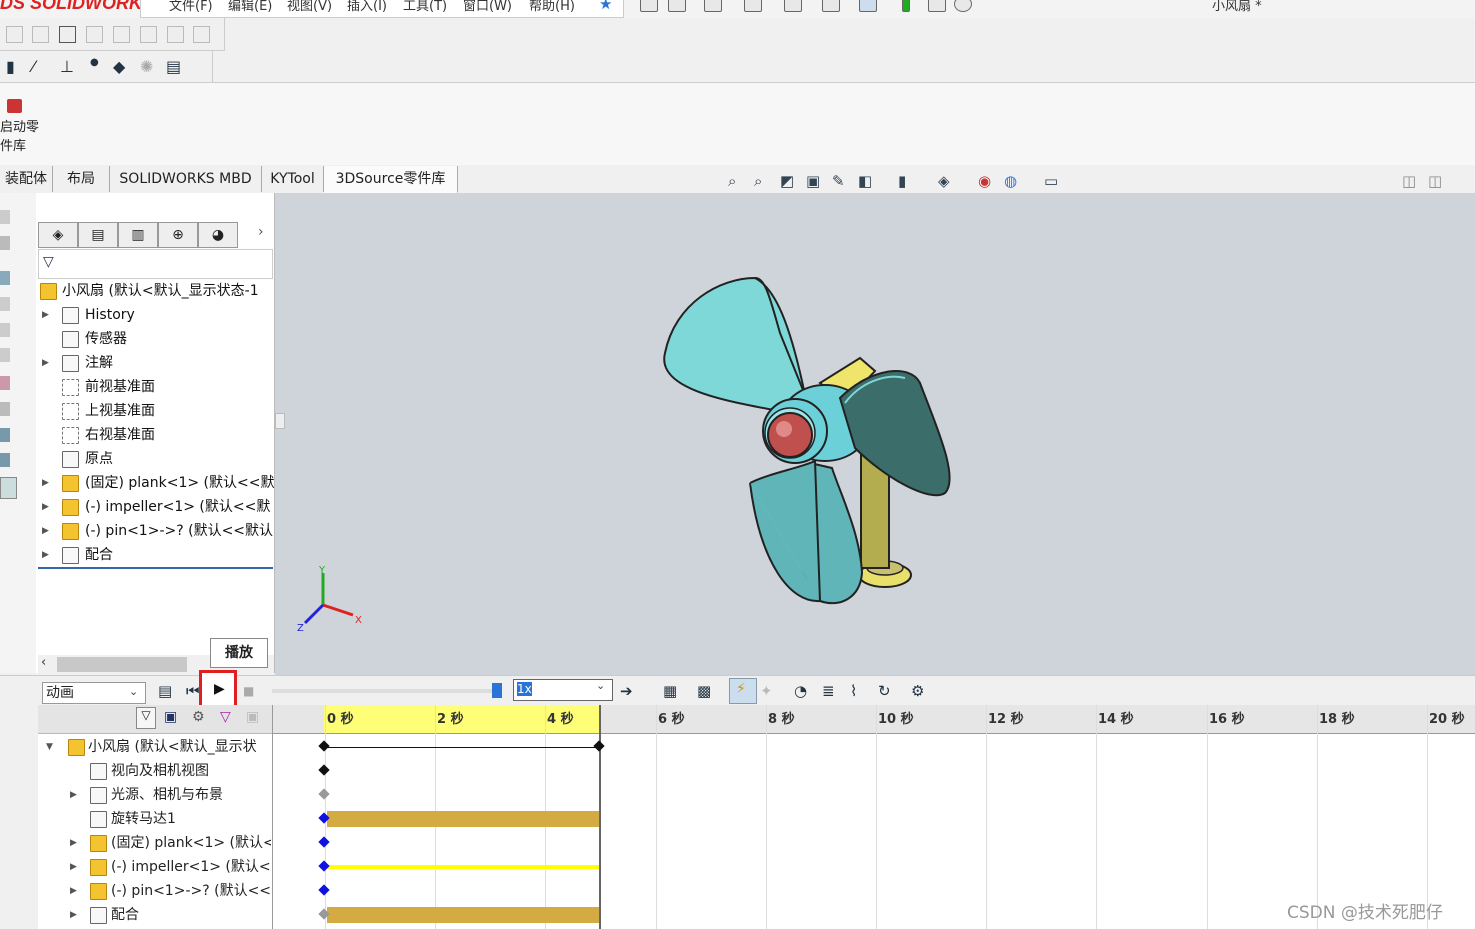 Image resolution: width=1475 pixels, height=929 pixels. I want to click on animation-wizard-icon: ▩, so click(704, 691).